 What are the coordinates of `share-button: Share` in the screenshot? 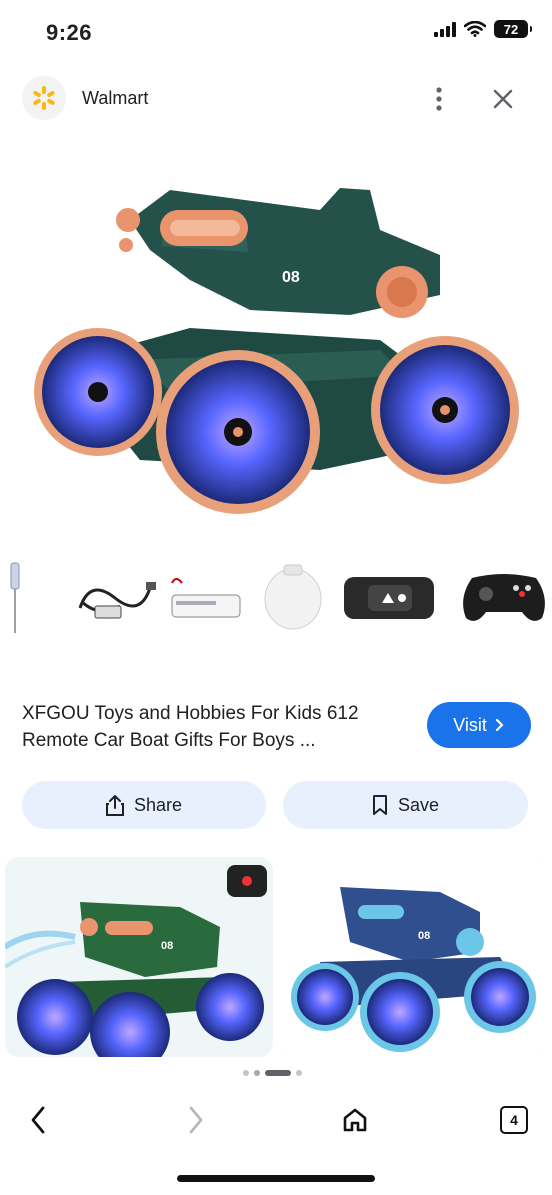 It's located at (144, 805).